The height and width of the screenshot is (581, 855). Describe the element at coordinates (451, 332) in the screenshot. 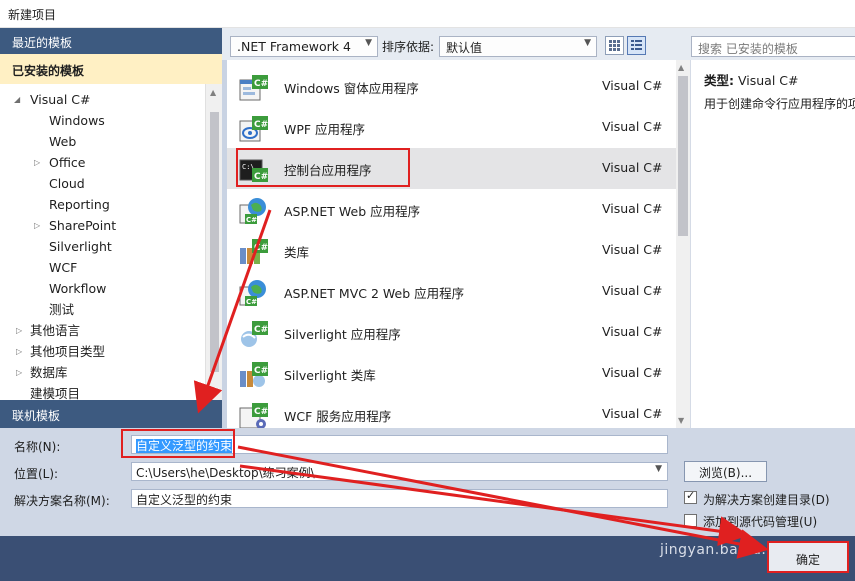

I see `template-row-silverlight-app: C# Silverlight 应用程序 Visual C#` at that location.